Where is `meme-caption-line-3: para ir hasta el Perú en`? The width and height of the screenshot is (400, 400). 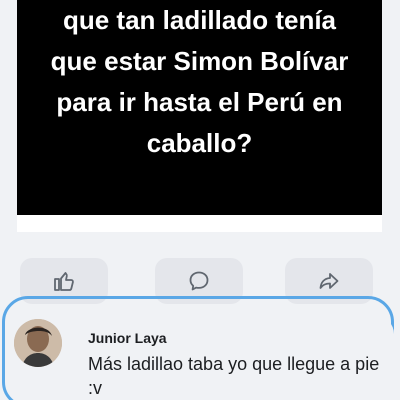
meme-caption-line-3: para ir hasta el Perú en is located at coordinates (199, 102).